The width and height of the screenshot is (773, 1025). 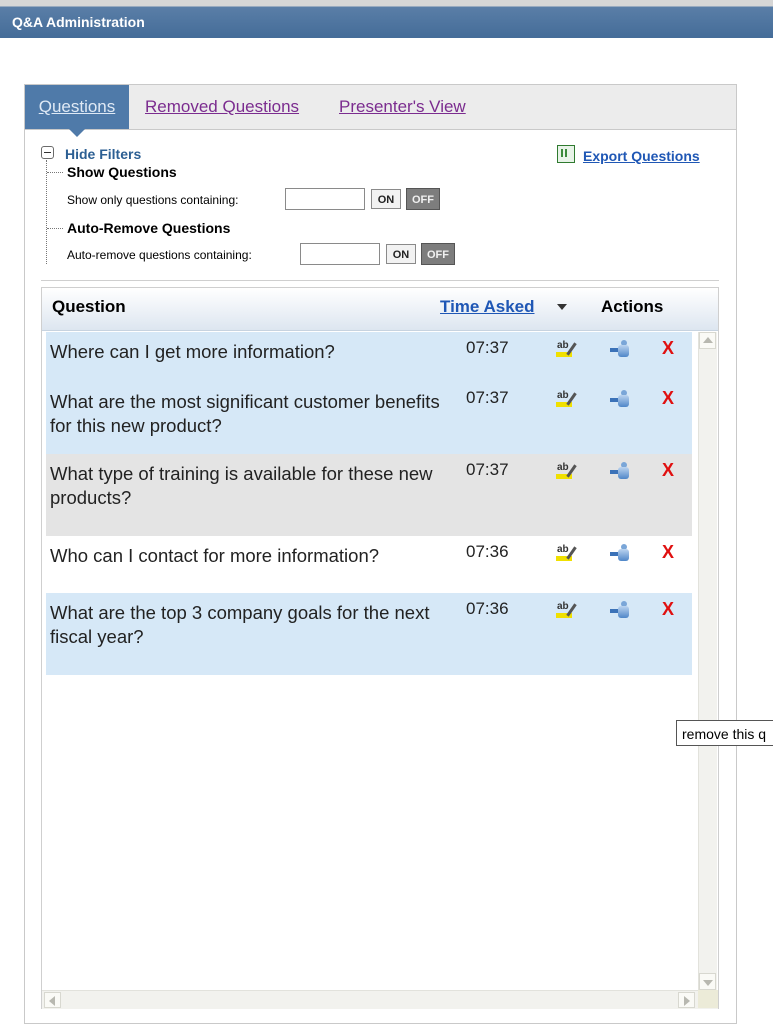 I want to click on show-filter-label: Show only questions containing:, so click(x=153, y=200).